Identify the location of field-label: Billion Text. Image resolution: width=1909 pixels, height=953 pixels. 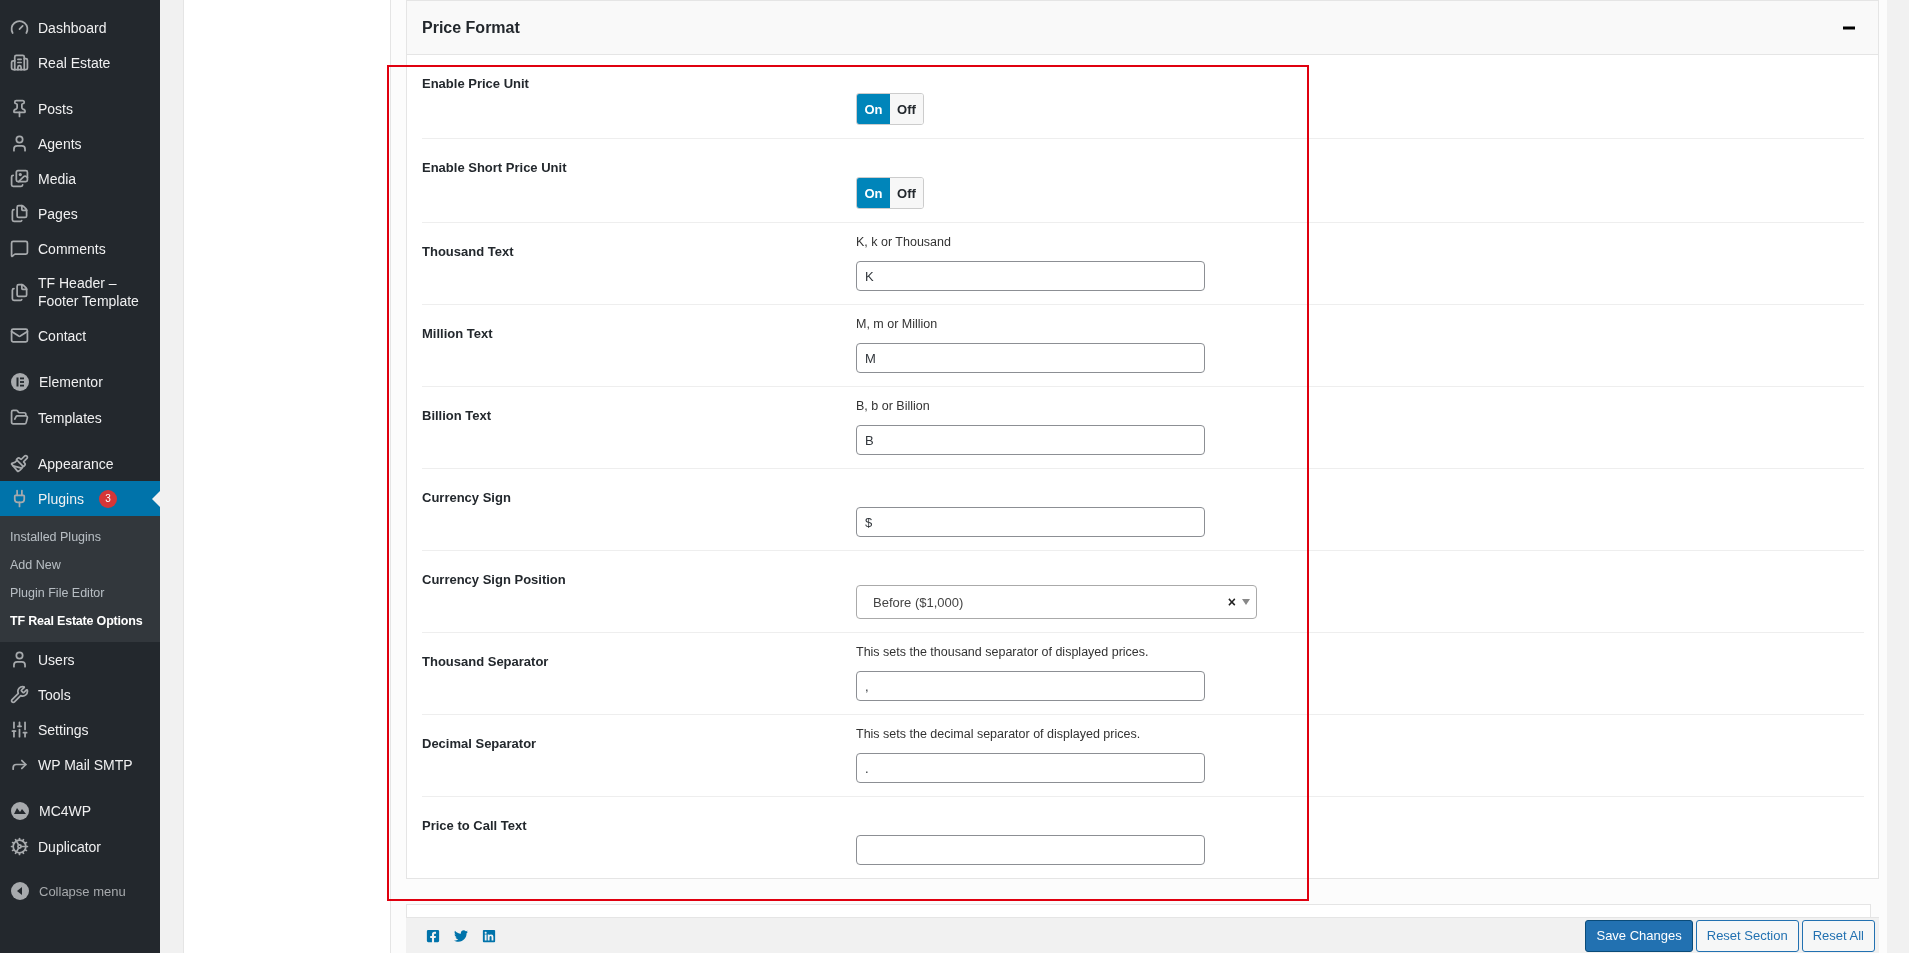
(457, 415).